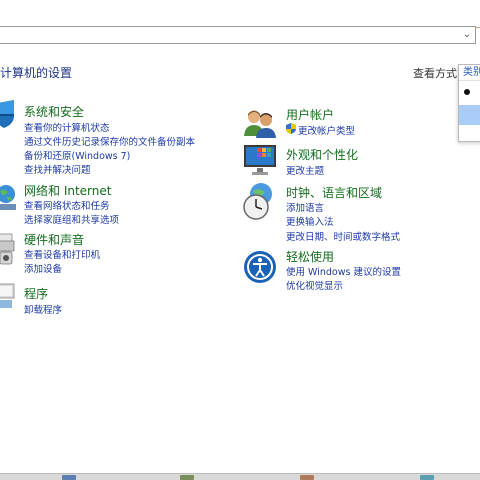 This screenshot has height=480, width=480. What do you see at coordinates (326, 130) in the screenshot?
I see `link-change-account-type: 更改帐户类型` at bounding box center [326, 130].